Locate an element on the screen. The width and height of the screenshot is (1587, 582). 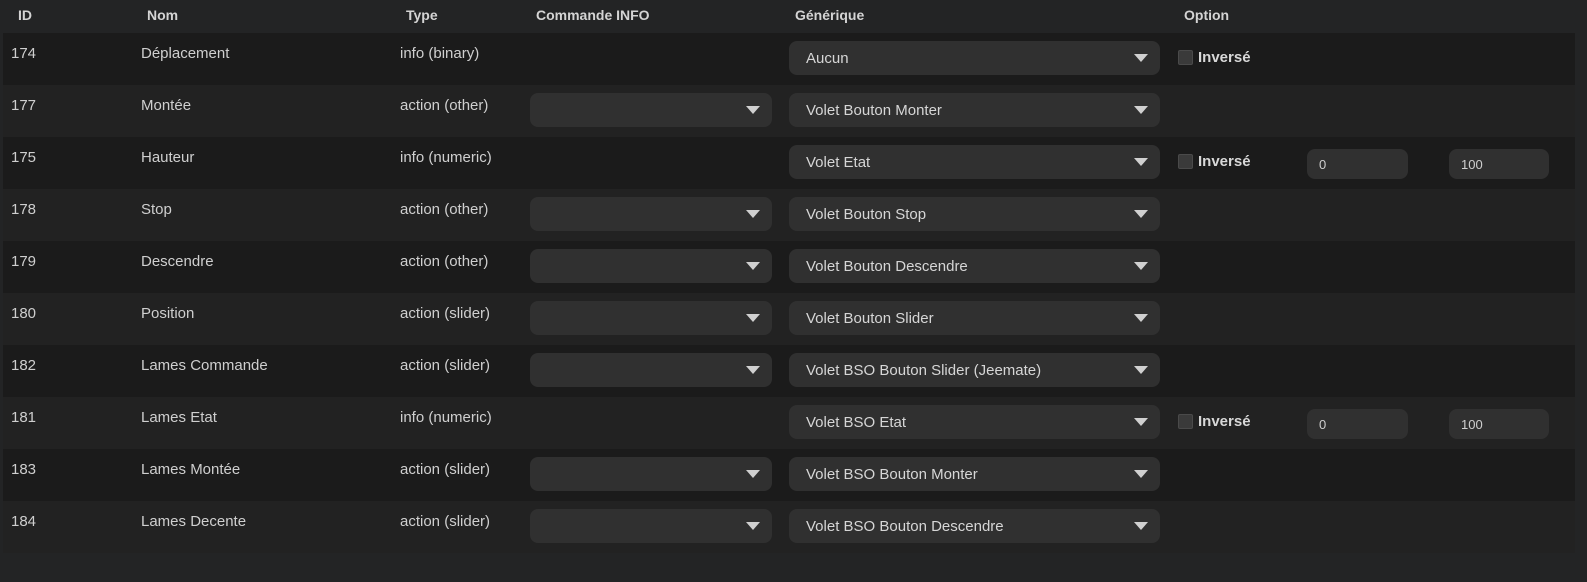
generique-value: Volet BSO Bouton Descendre is located at coordinates (905, 526).